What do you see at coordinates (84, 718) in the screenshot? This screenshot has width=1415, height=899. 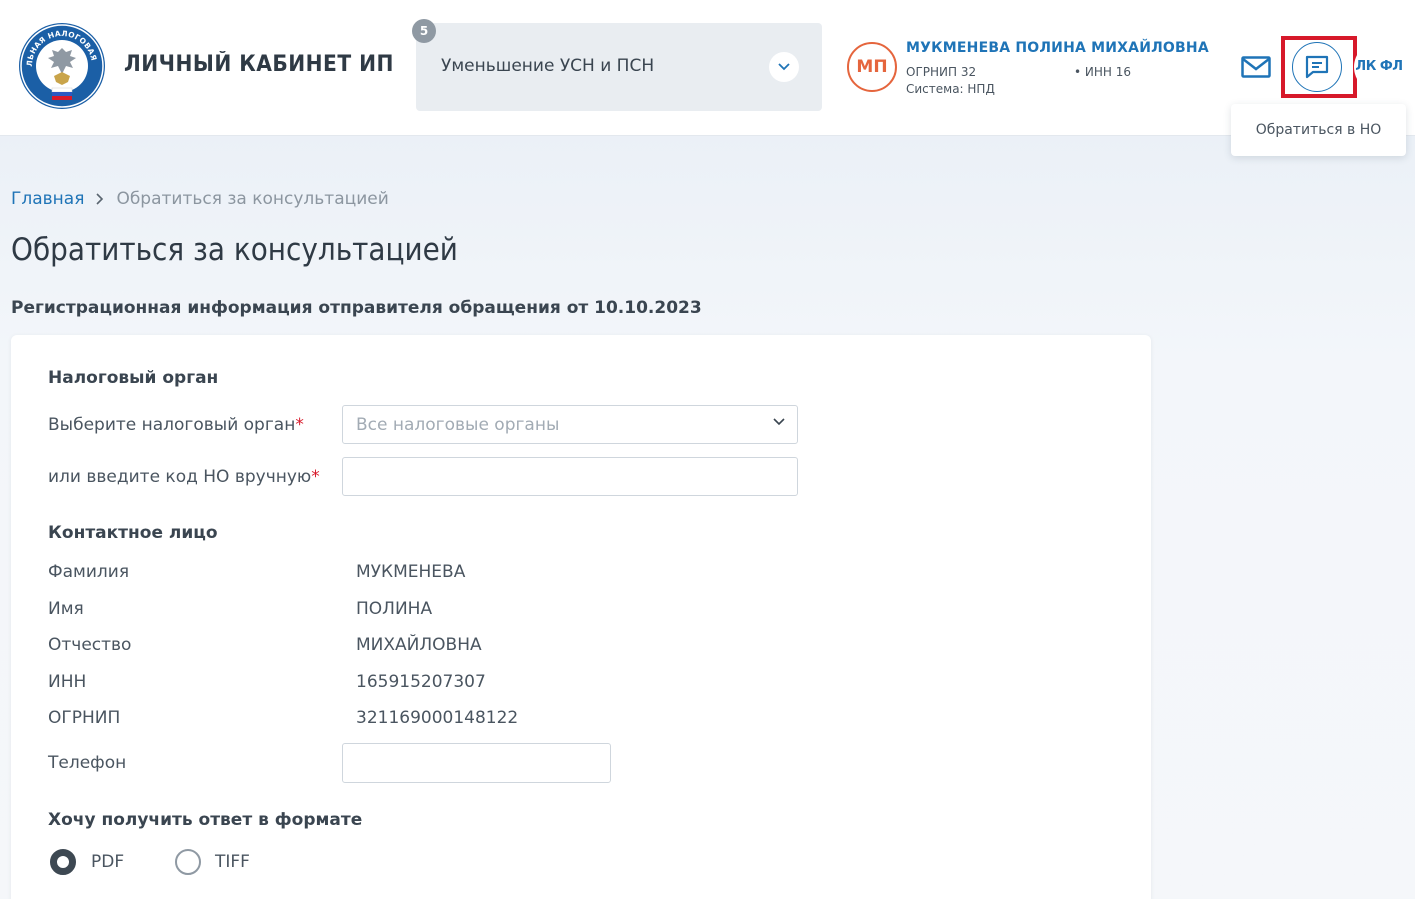 I see `ogrnip-label: ОГРНИП` at bounding box center [84, 718].